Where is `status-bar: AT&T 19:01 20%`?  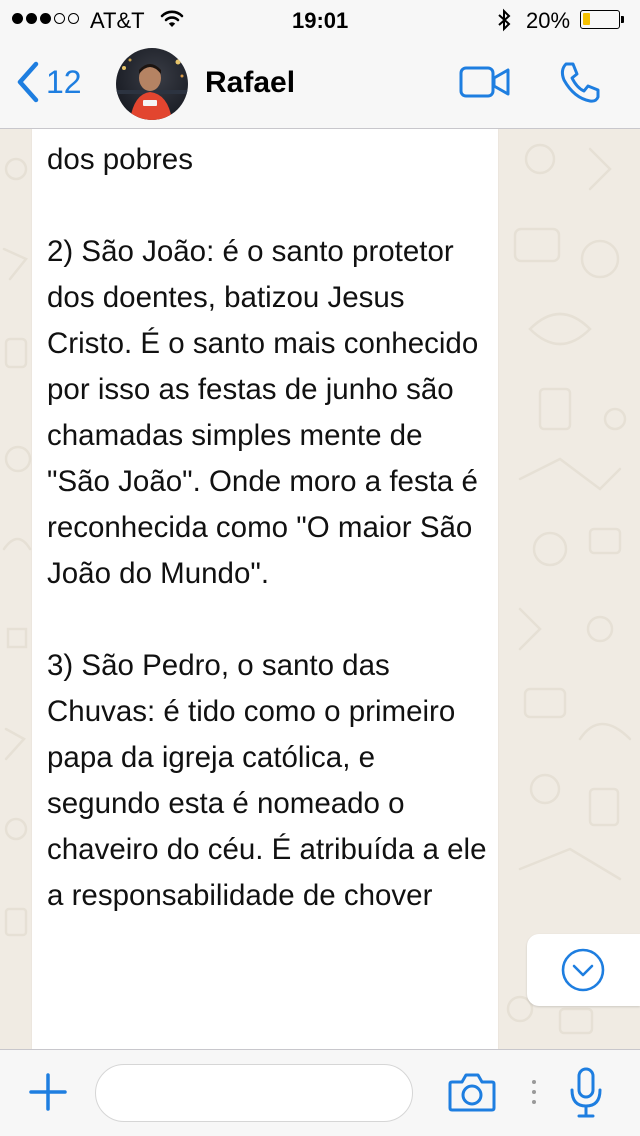 status-bar: AT&T 19:01 20% is located at coordinates (320, 20).